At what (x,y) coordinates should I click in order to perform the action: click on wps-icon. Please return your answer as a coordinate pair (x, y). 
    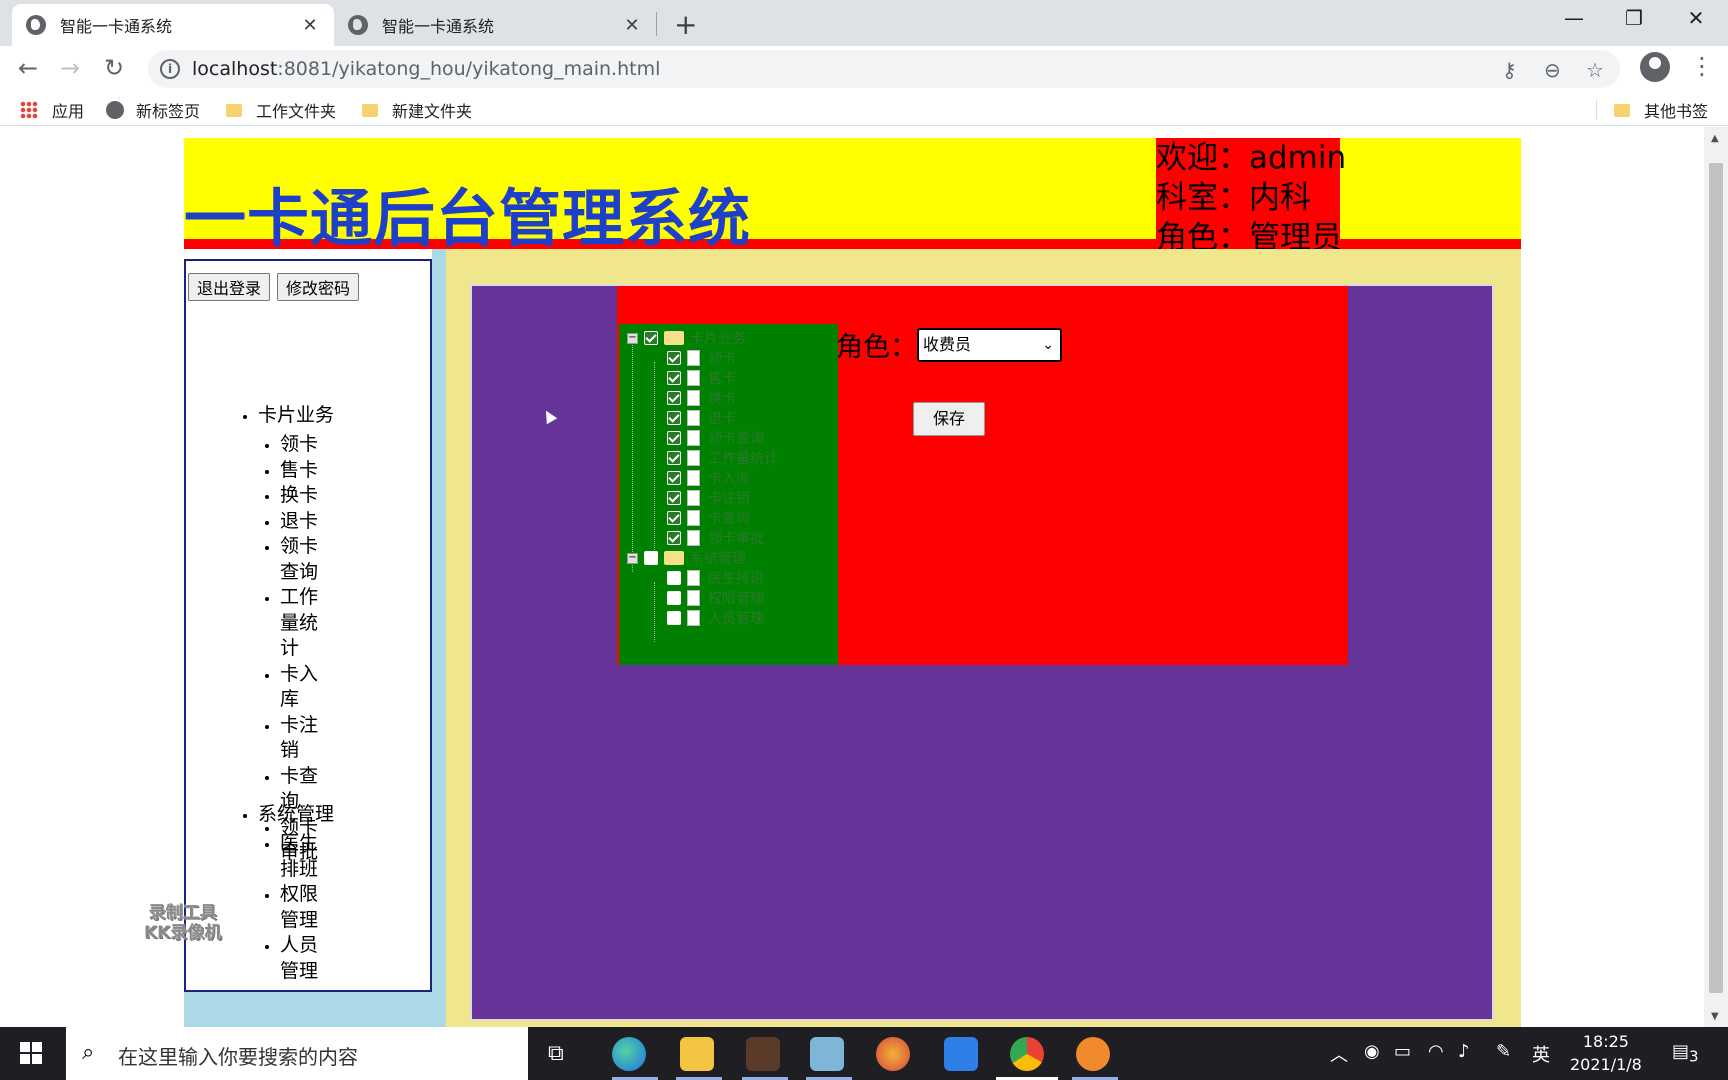
    Looking at the image, I should click on (961, 1054).